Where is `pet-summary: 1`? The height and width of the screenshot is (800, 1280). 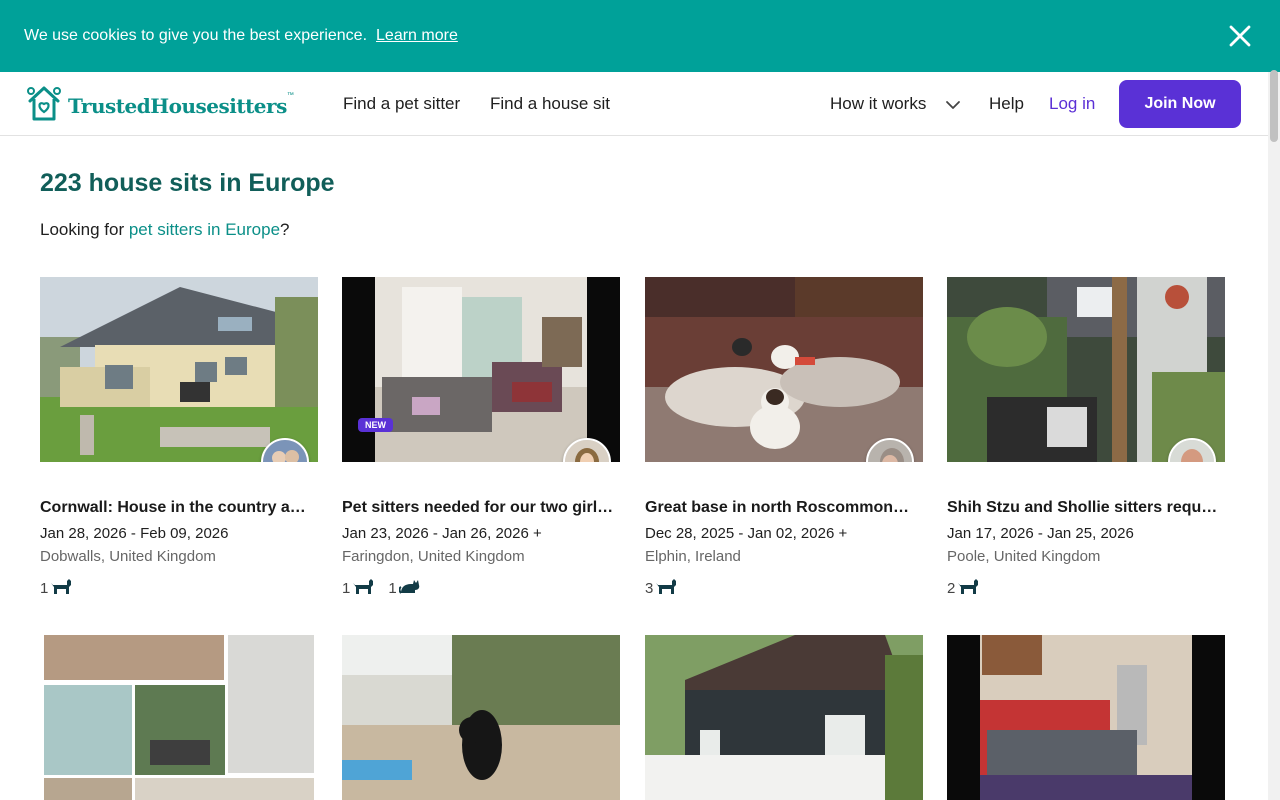
pet-summary: 1 is located at coordinates (179, 588).